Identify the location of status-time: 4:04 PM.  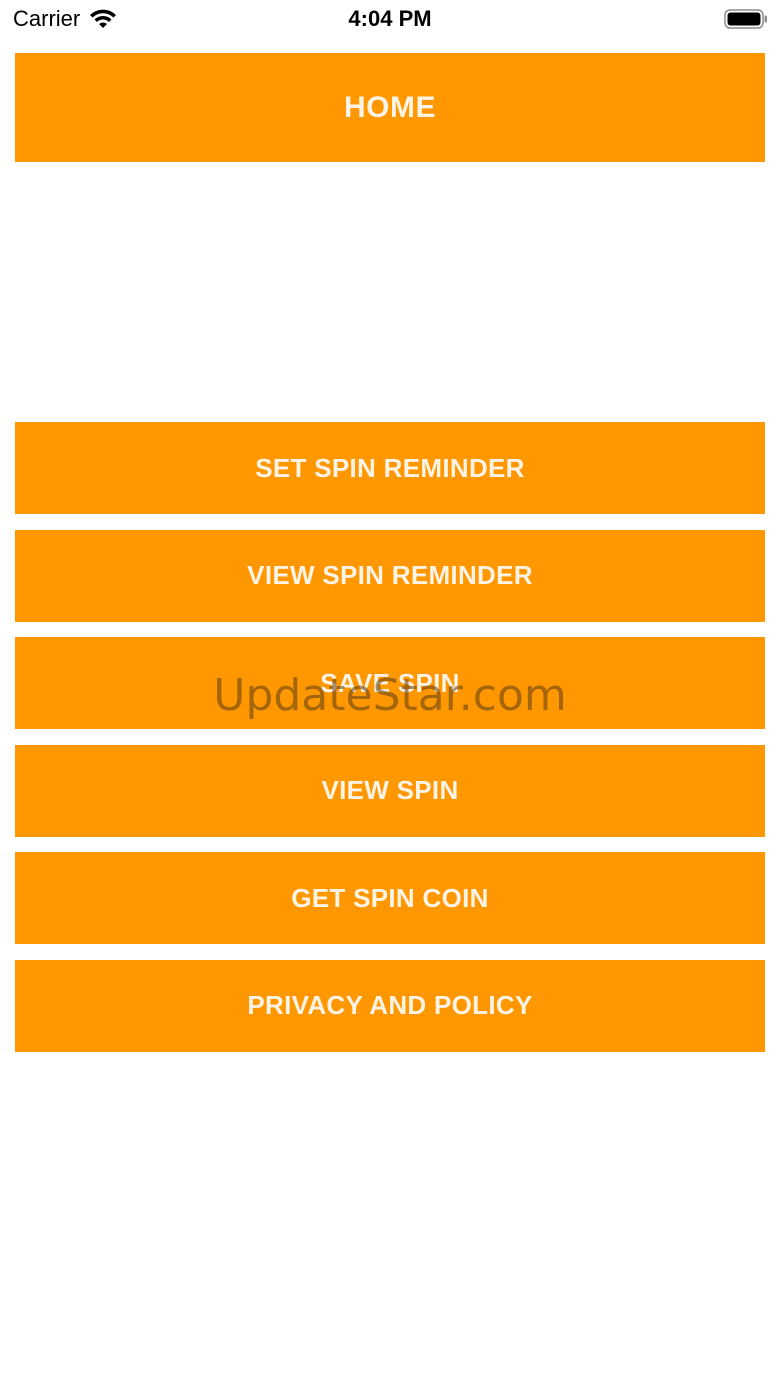
(390, 18).